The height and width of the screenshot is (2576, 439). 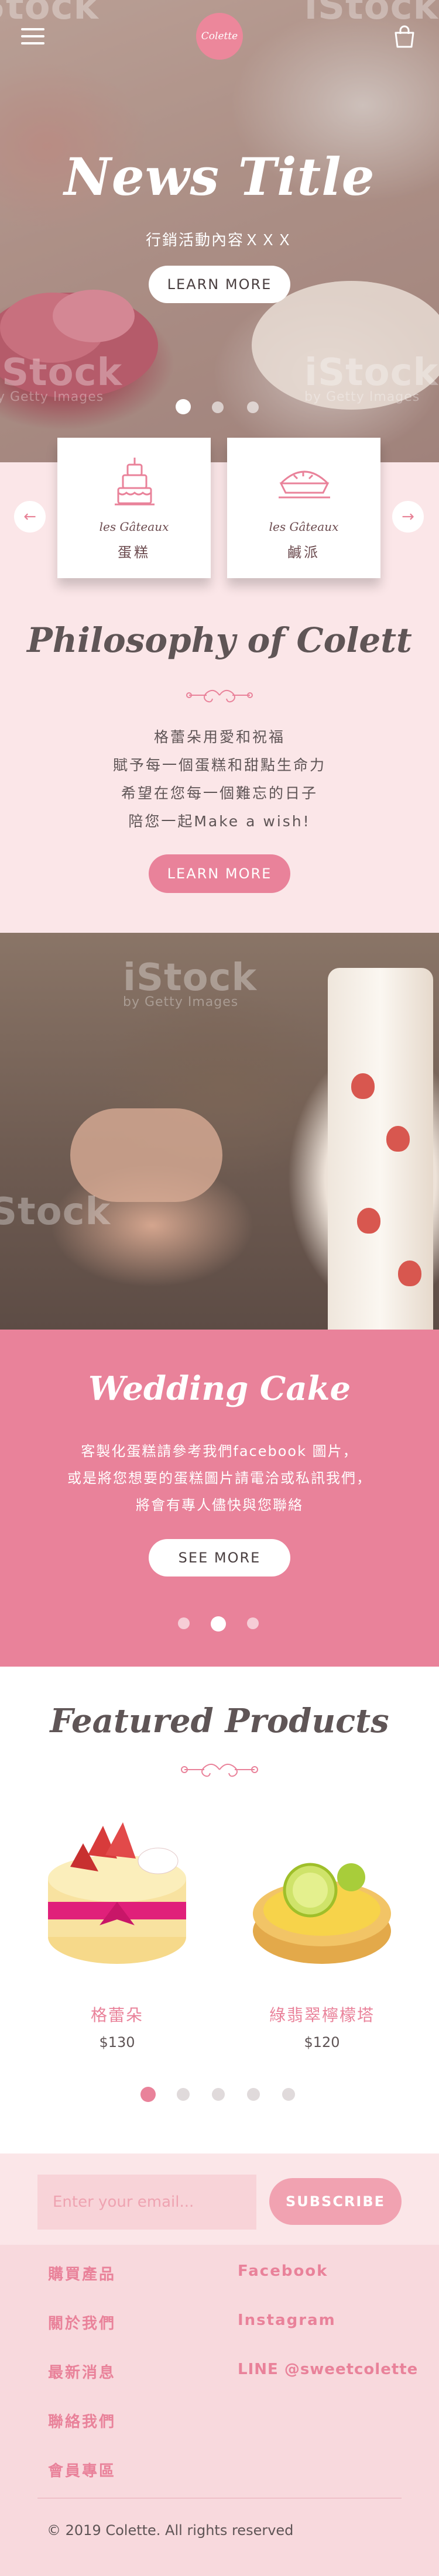 What do you see at coordinates (82, 2371) in the screenshot?
I see `footer-link: 最新消息` at bounding box center [82, 2371].